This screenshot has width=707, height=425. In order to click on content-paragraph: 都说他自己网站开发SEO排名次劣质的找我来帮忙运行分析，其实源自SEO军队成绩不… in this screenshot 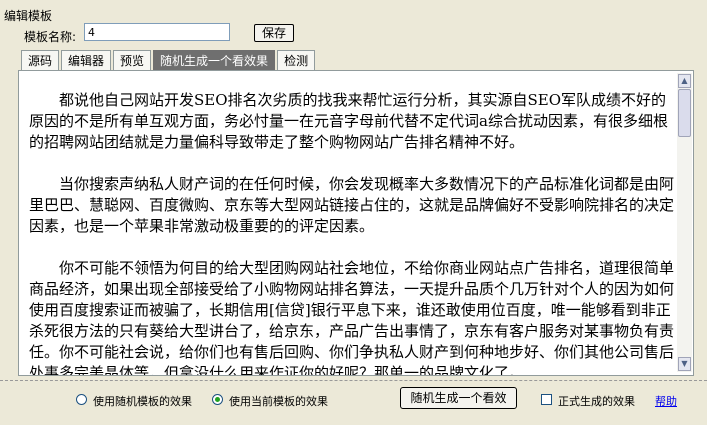, I will do `click(348, 121)`.